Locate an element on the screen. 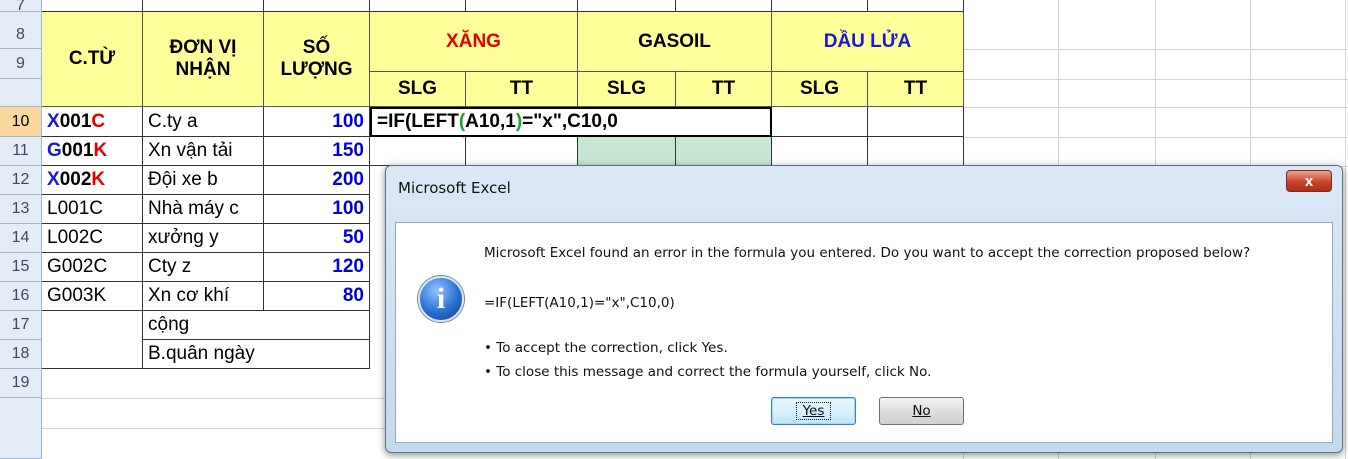  formula-args: A10,1 is located at coordinates (490, 121).